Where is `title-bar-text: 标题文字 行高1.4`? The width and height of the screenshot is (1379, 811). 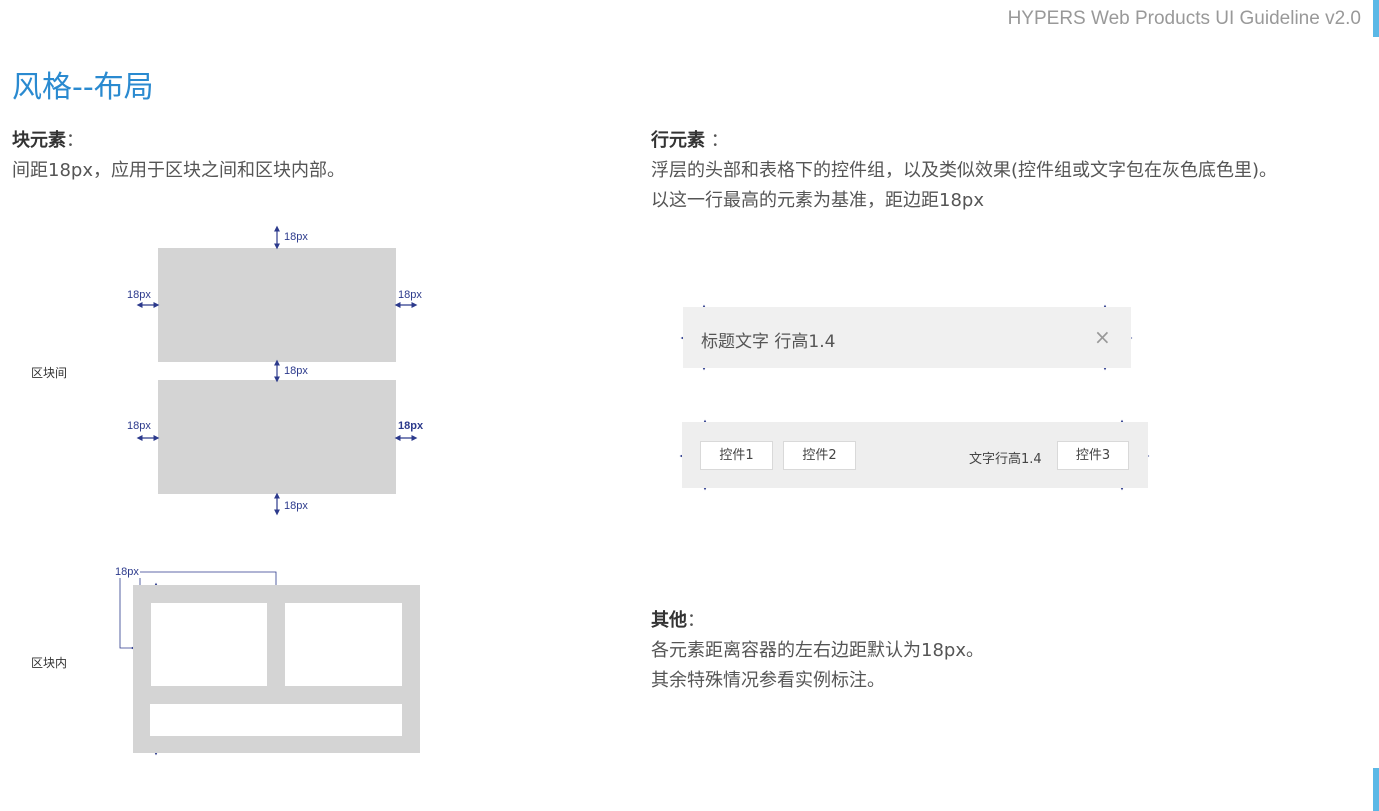 title-bar-text: 标题文字 行高1.4 is located at coordinates (768, 342).